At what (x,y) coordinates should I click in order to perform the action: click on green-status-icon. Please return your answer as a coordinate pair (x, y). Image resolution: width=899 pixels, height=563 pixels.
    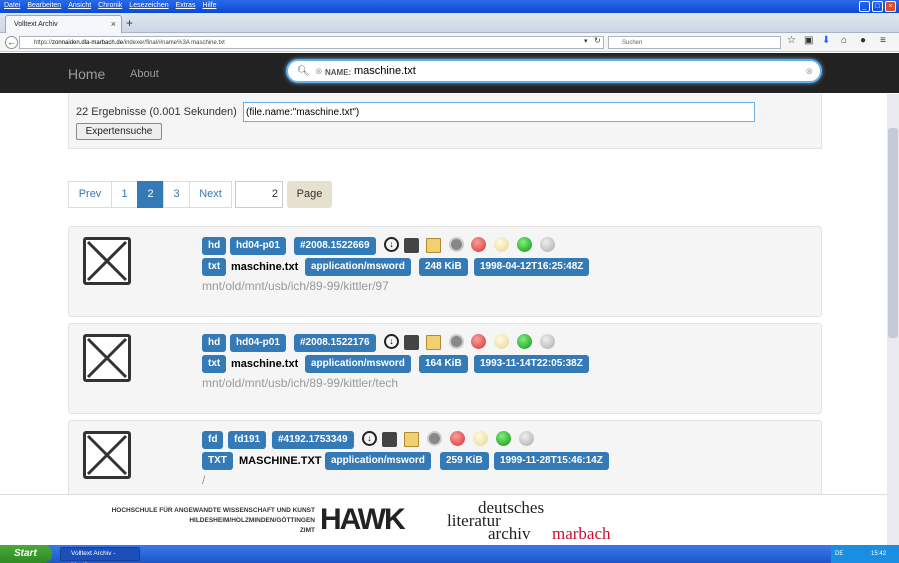
    Looking at the image, I should click on (503, 438).